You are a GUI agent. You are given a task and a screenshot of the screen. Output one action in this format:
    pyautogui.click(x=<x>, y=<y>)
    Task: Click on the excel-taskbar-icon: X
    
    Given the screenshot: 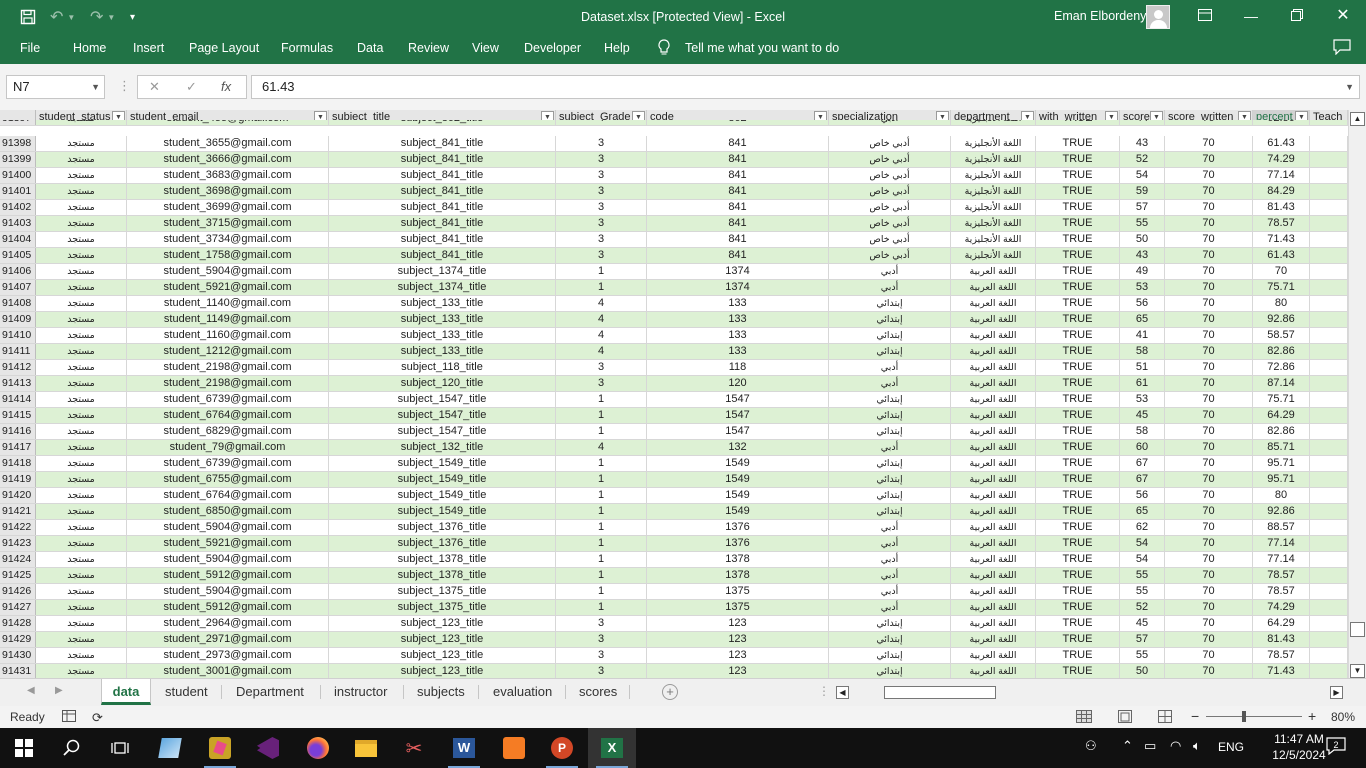 What is the action you would take?
    pyautogui.click(x=612, y=748)
    